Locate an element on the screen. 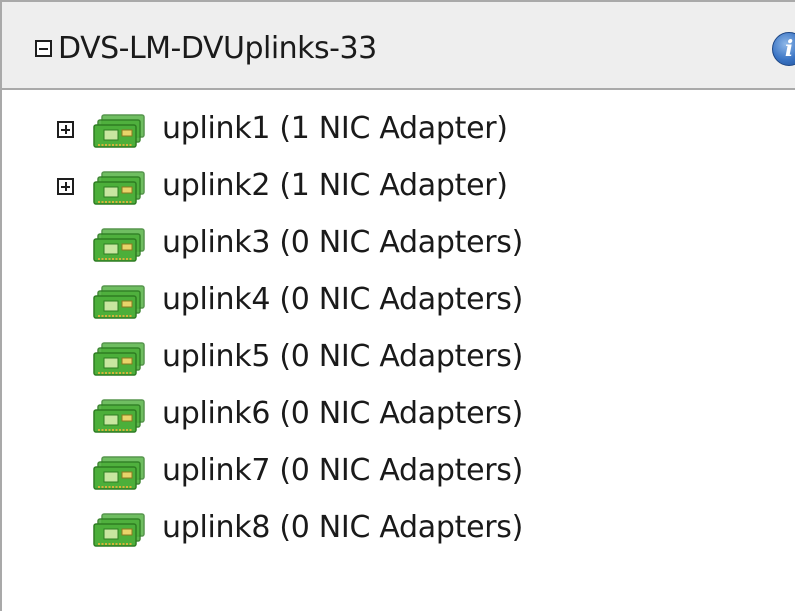 The height and width of the screenshot is (611, 795). collapse-icon is located at coordinates (43, 48).